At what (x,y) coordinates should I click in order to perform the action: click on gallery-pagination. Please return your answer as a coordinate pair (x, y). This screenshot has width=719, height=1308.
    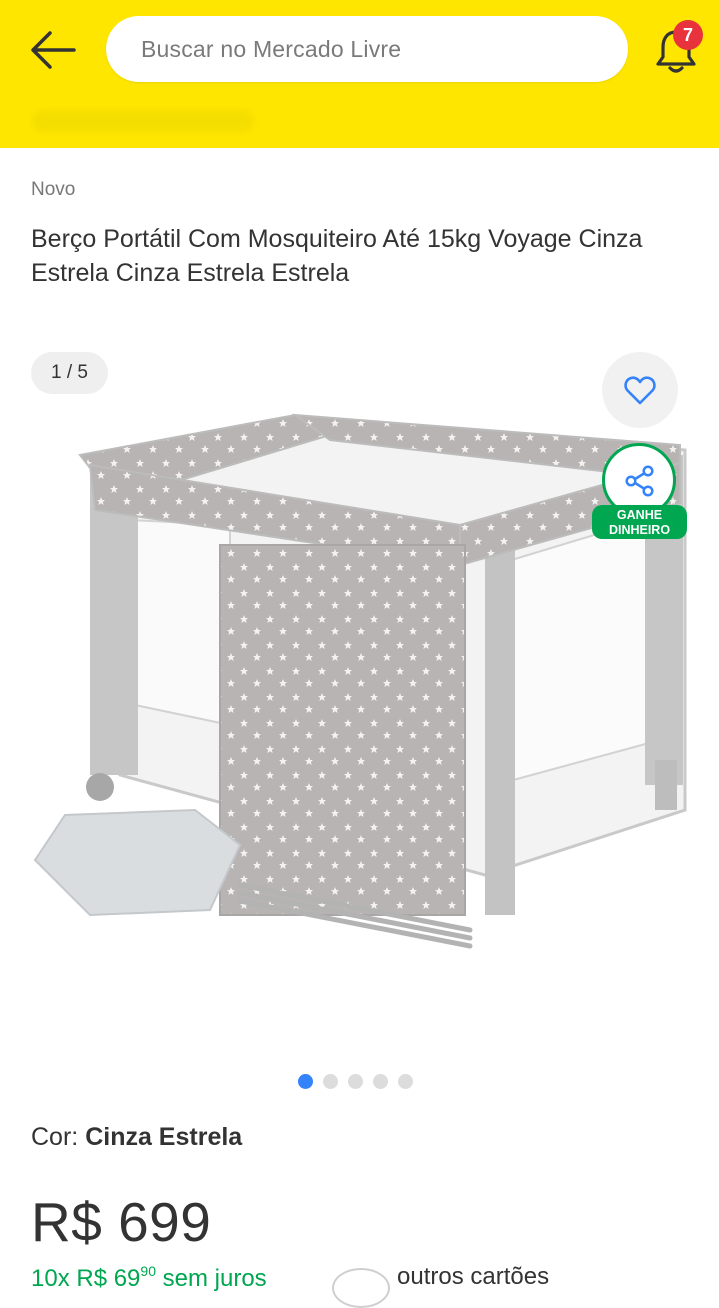
    Looking at the image, I should click on (355, 1082).